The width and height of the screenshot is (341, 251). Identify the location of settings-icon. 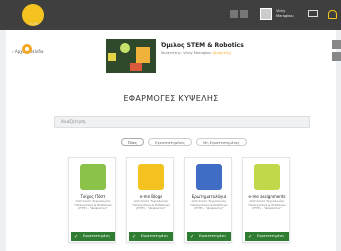
(27, 49).